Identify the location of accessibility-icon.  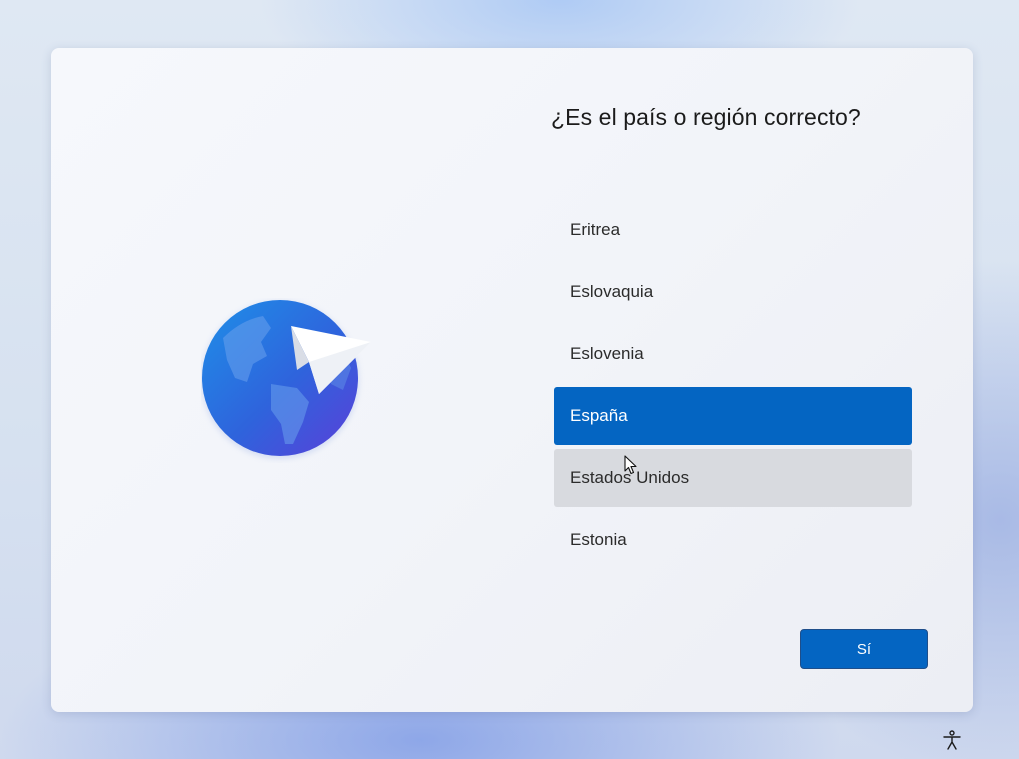
(952, 740).